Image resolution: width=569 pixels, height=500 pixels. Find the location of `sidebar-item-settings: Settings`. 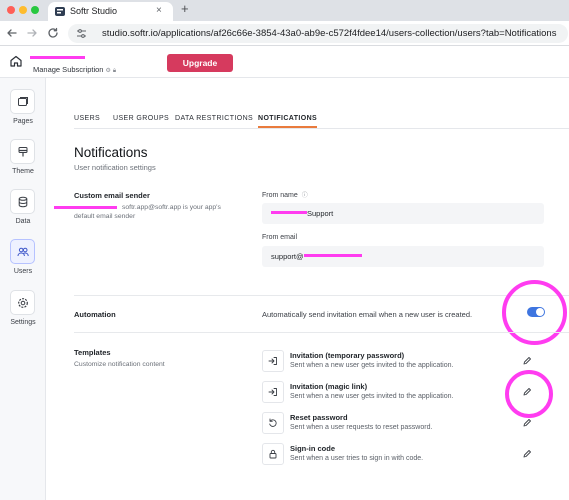

sidebar-item-settings: Settings is located at coordinates (23, 313).